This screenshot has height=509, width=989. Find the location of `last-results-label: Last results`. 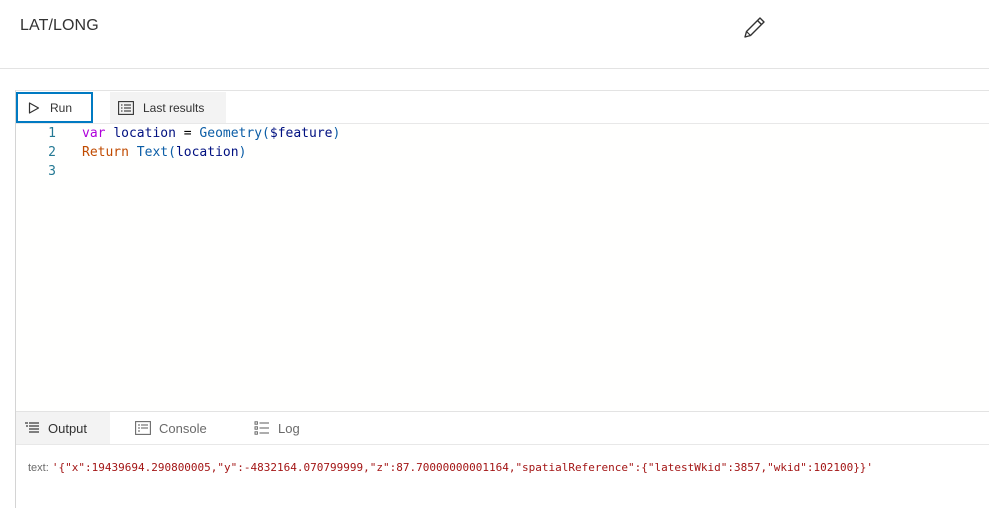

last-results-label: Last results is located at coordinates (174, 107).